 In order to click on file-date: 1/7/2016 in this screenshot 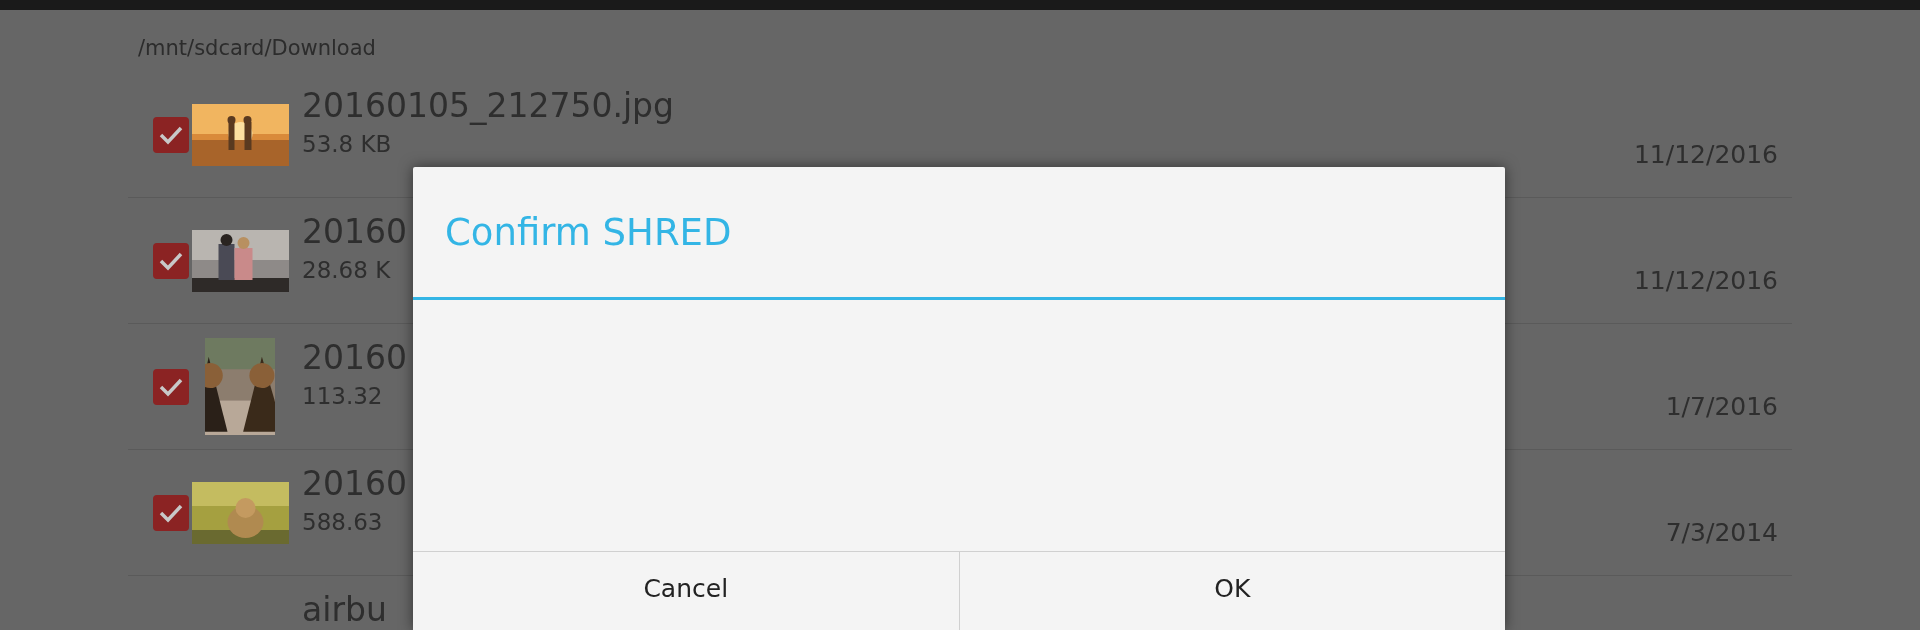, I will do `click(1722, 407)`.